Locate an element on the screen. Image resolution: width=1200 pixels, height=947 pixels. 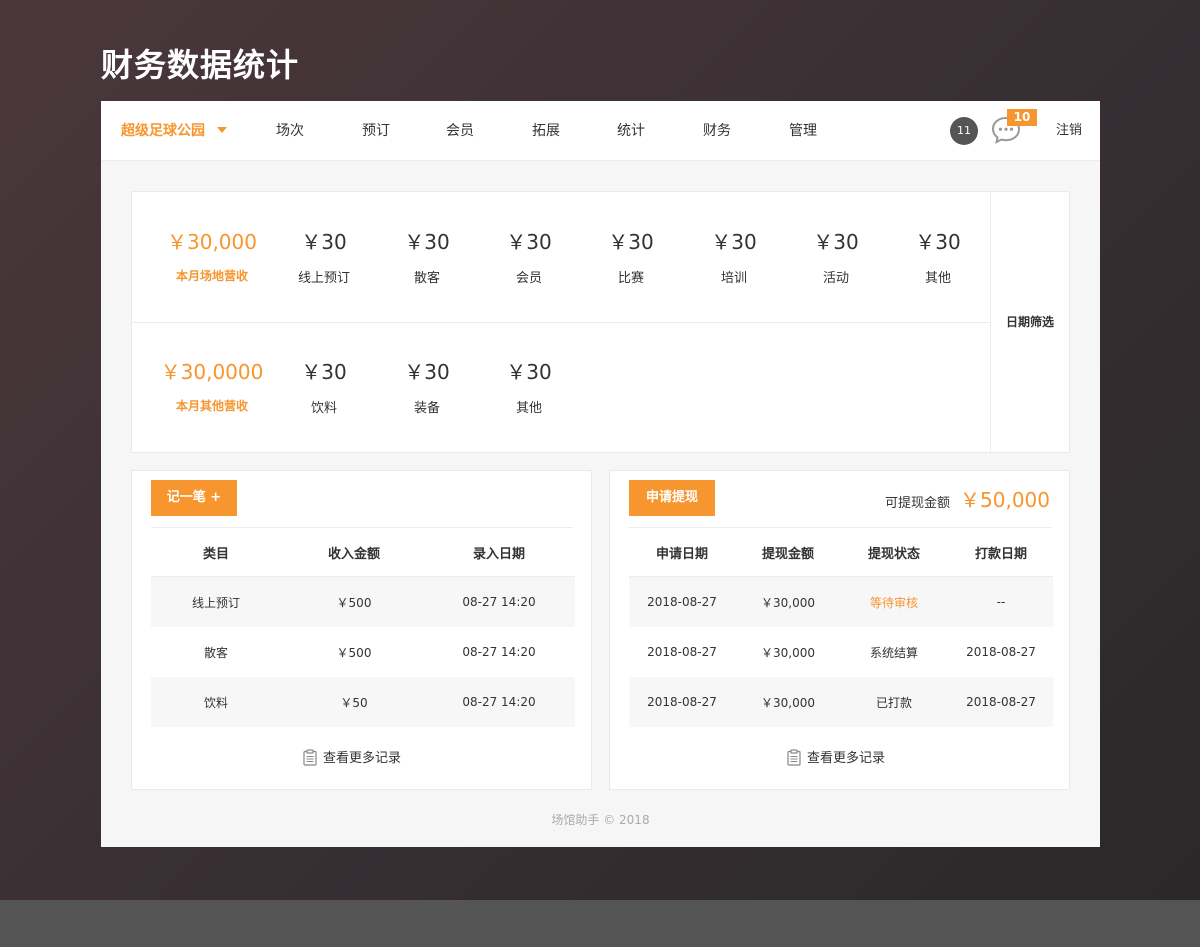
stat-drinks: ￥30 饮料 is located at coordinates (324, 387).